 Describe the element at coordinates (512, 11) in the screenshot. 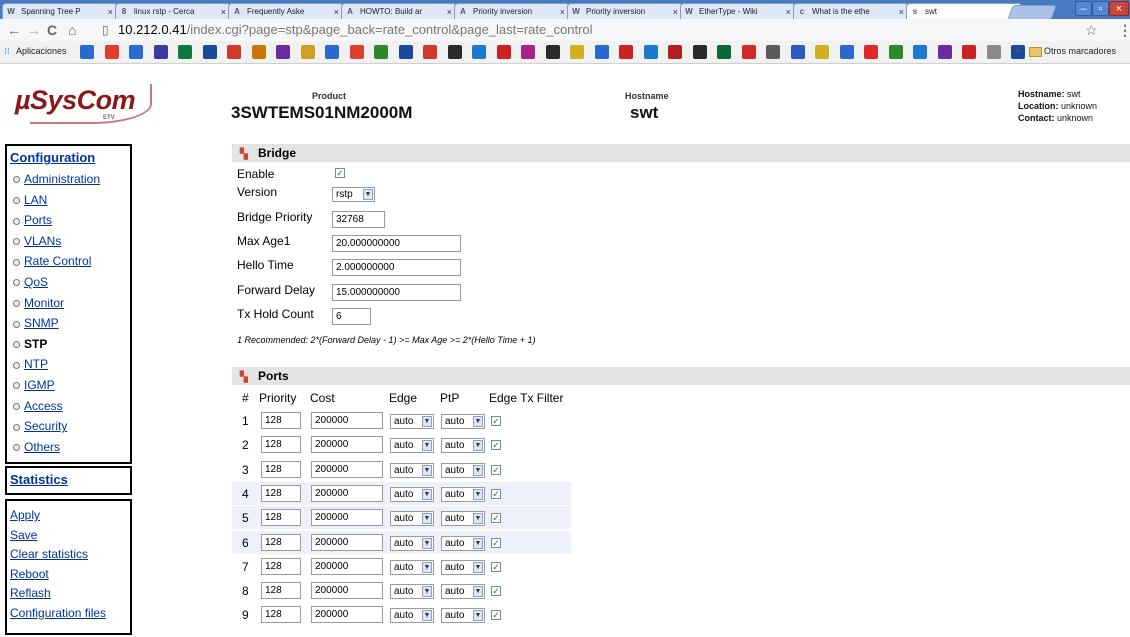

I see `browser-tab: A Priority inversion ×` at that location.